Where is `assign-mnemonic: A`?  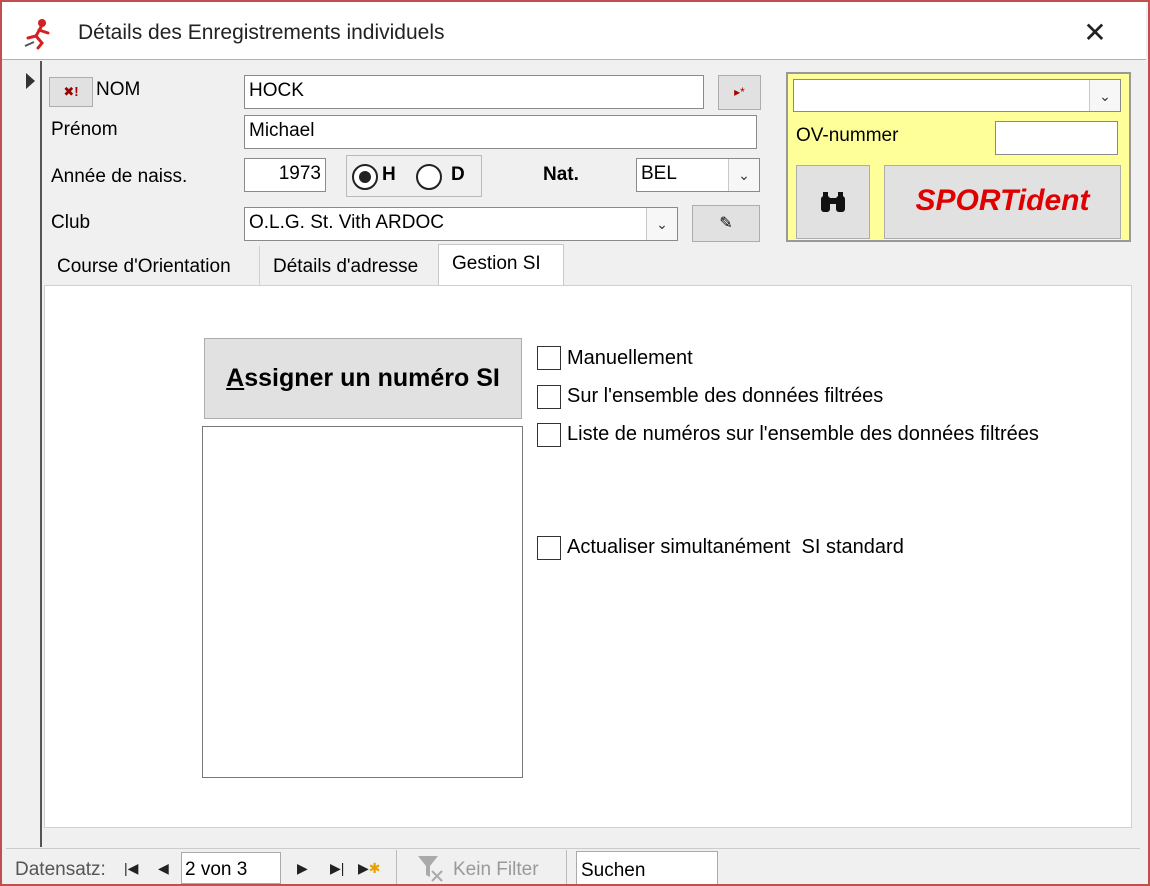 assign-mnemonic: A is located at coordinates (235, 378).